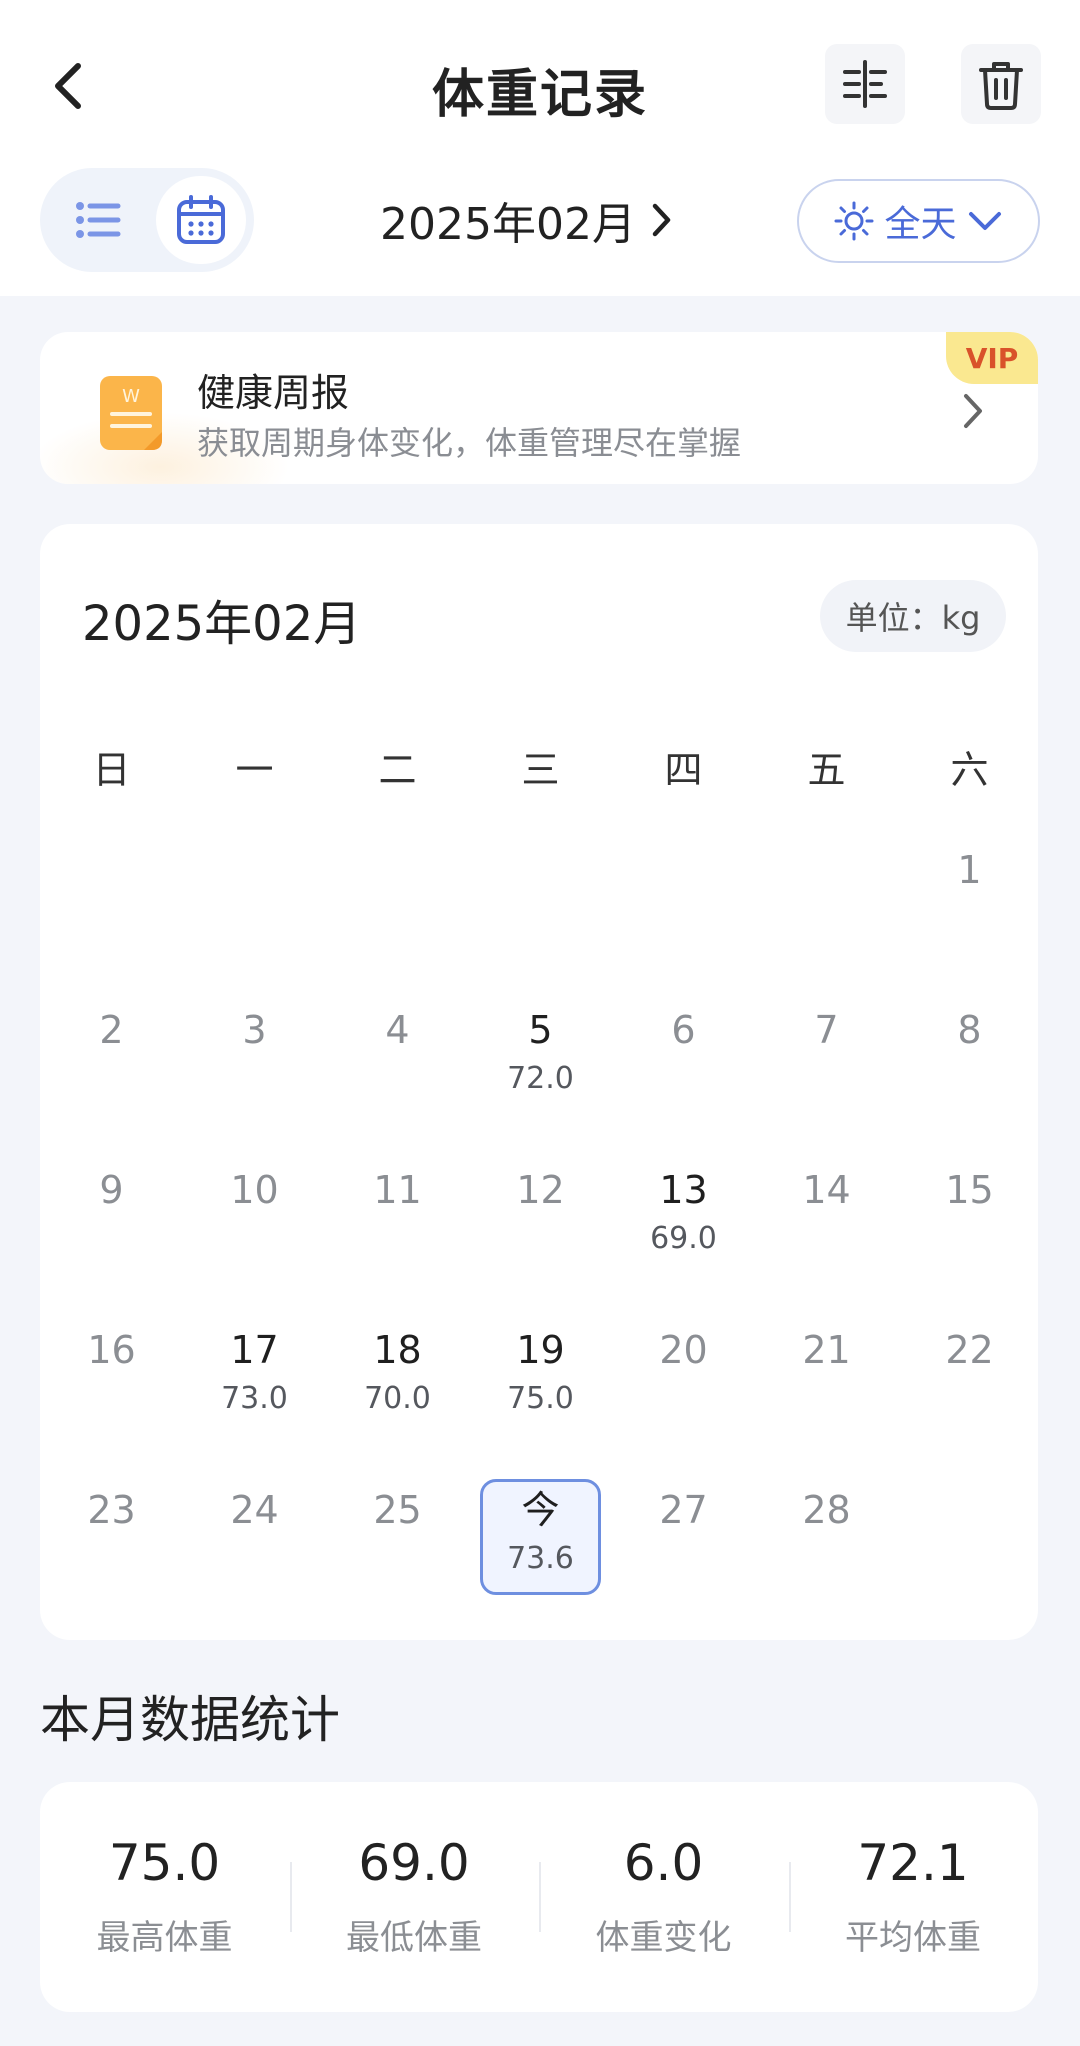 This screenshot has width=1080, height=2046. What do you see at coordinates (969, 1389) in the screenshot?
I see `calendar-day: 22` at bounding box center [969, 1389].